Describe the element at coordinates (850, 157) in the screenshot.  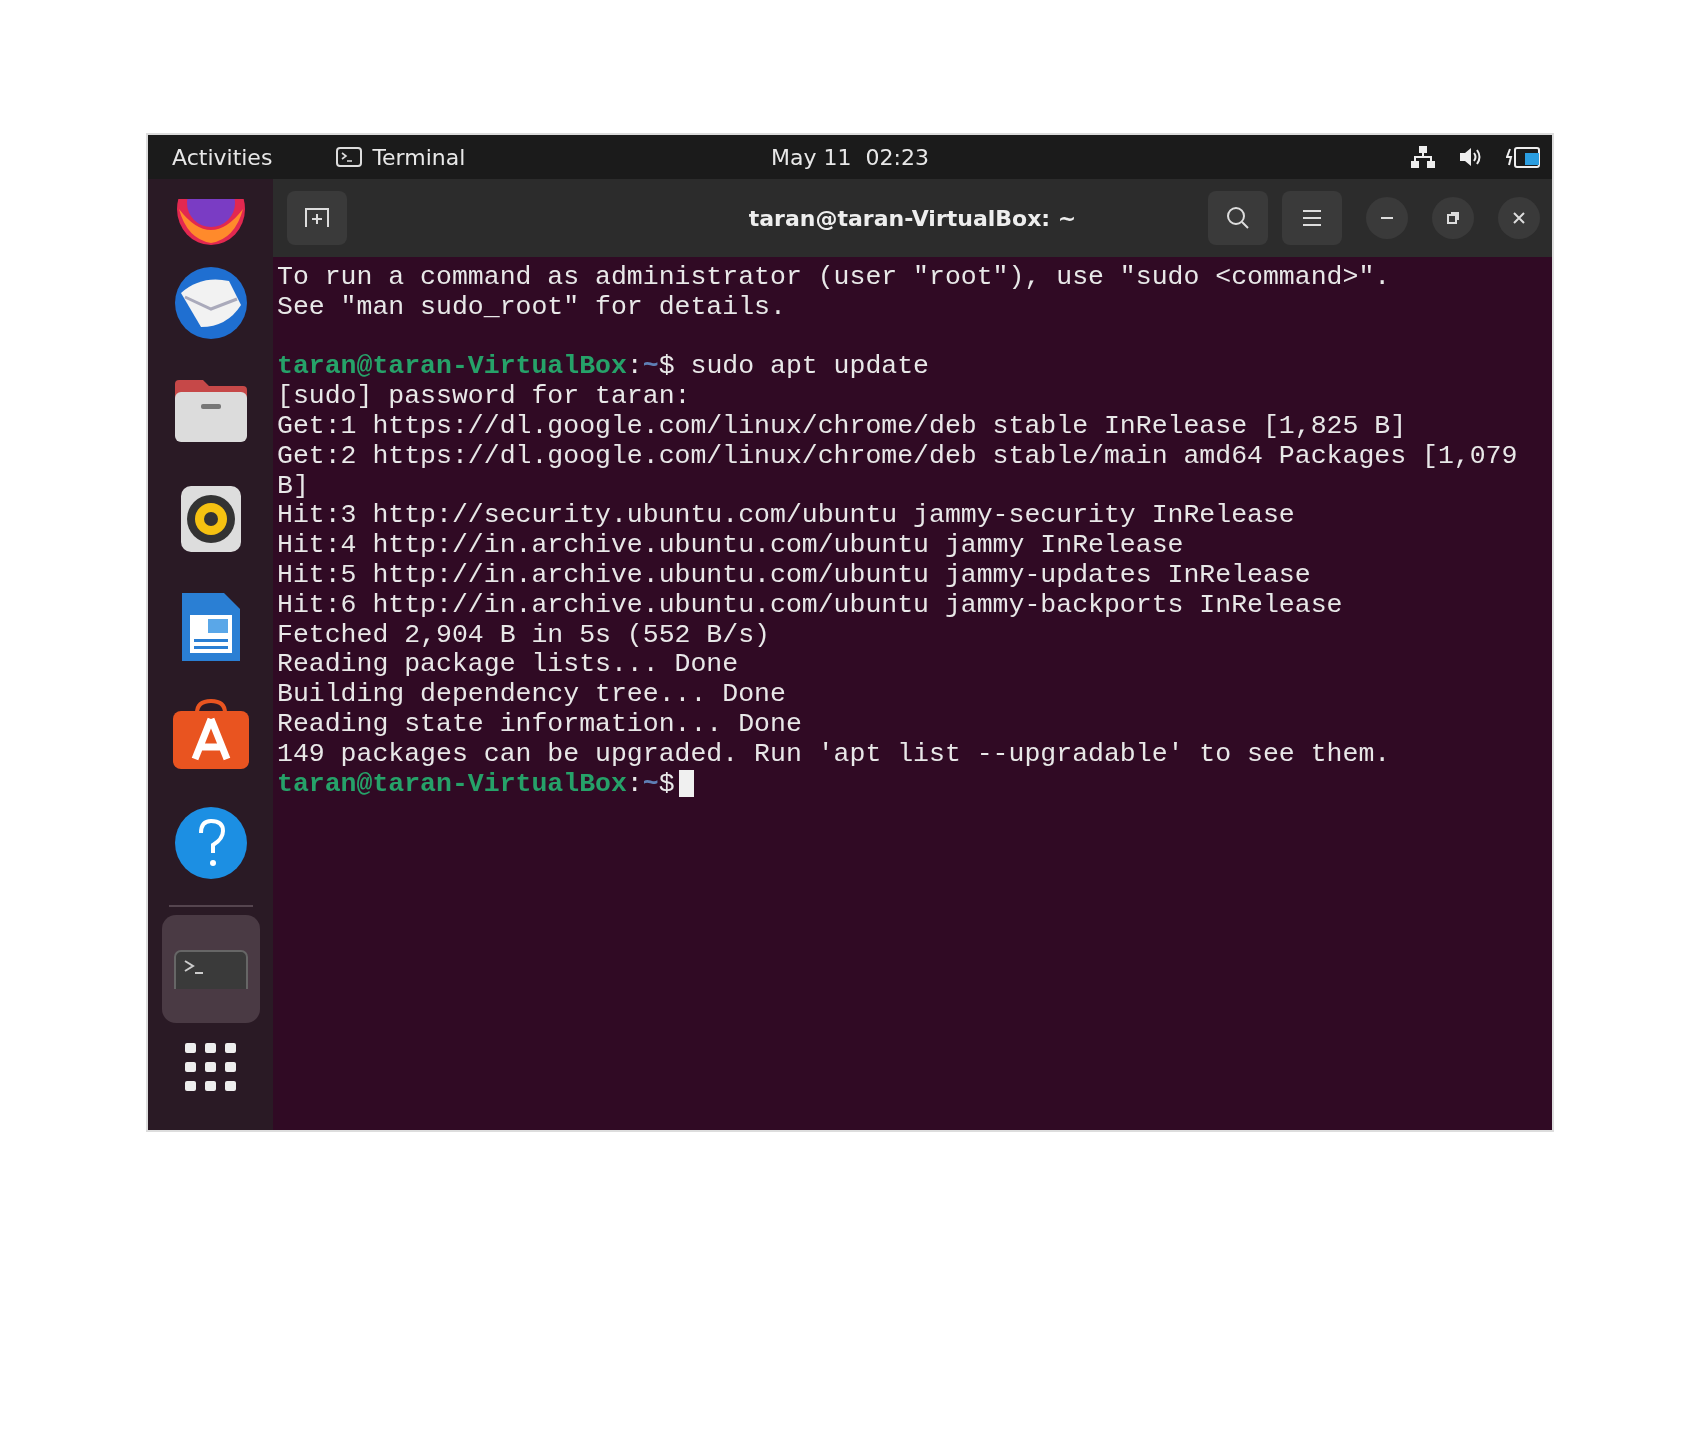
I see `clock: May 11 02:23` at that location.